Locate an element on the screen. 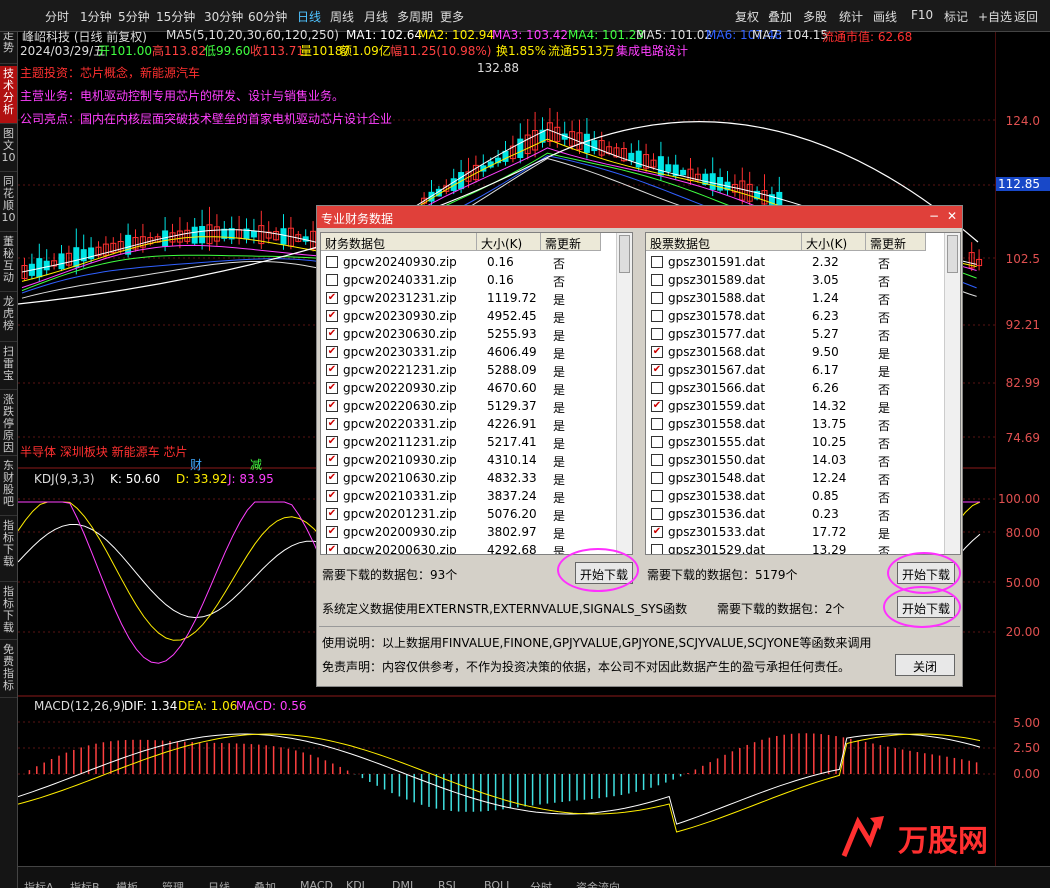 Image resolution: width=1050 pixels, height=888 pixels. table-row: ✔ gpsz301533.dat 17.72 是 is located at coordinates (803, 532).